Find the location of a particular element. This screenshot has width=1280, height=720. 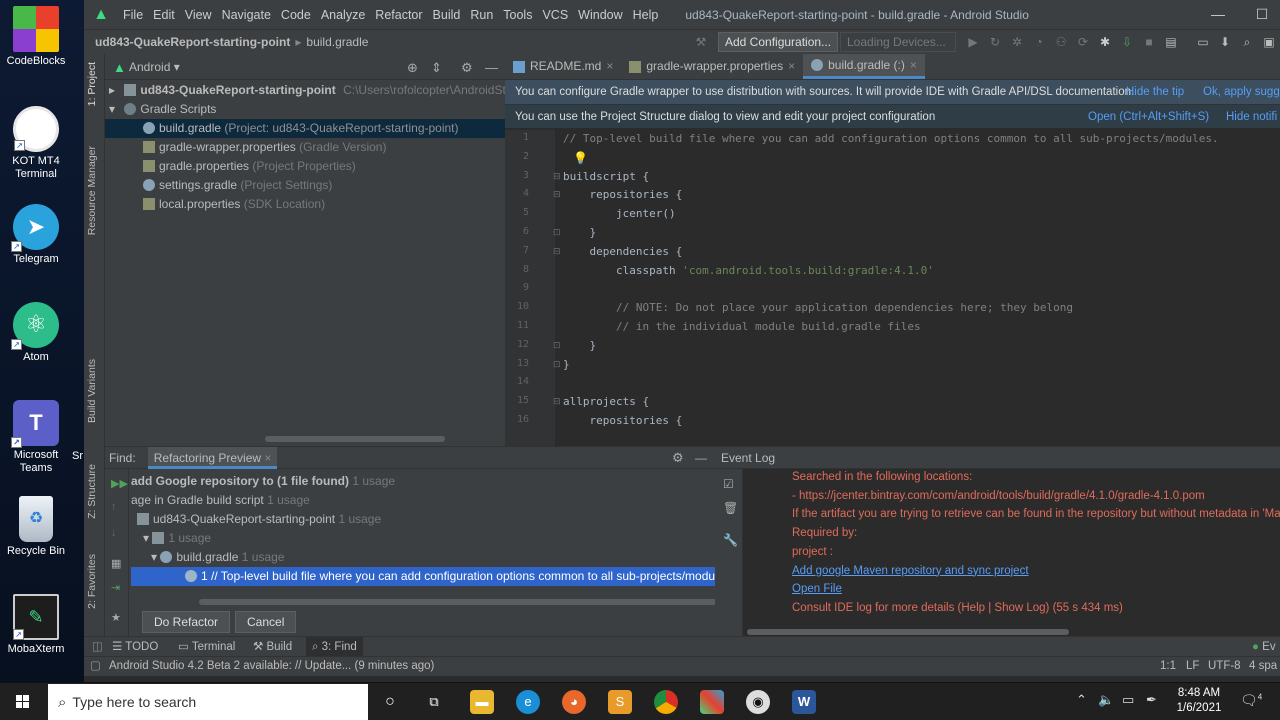

menu-refactor: Refactor is located at coordinates (398, 15).